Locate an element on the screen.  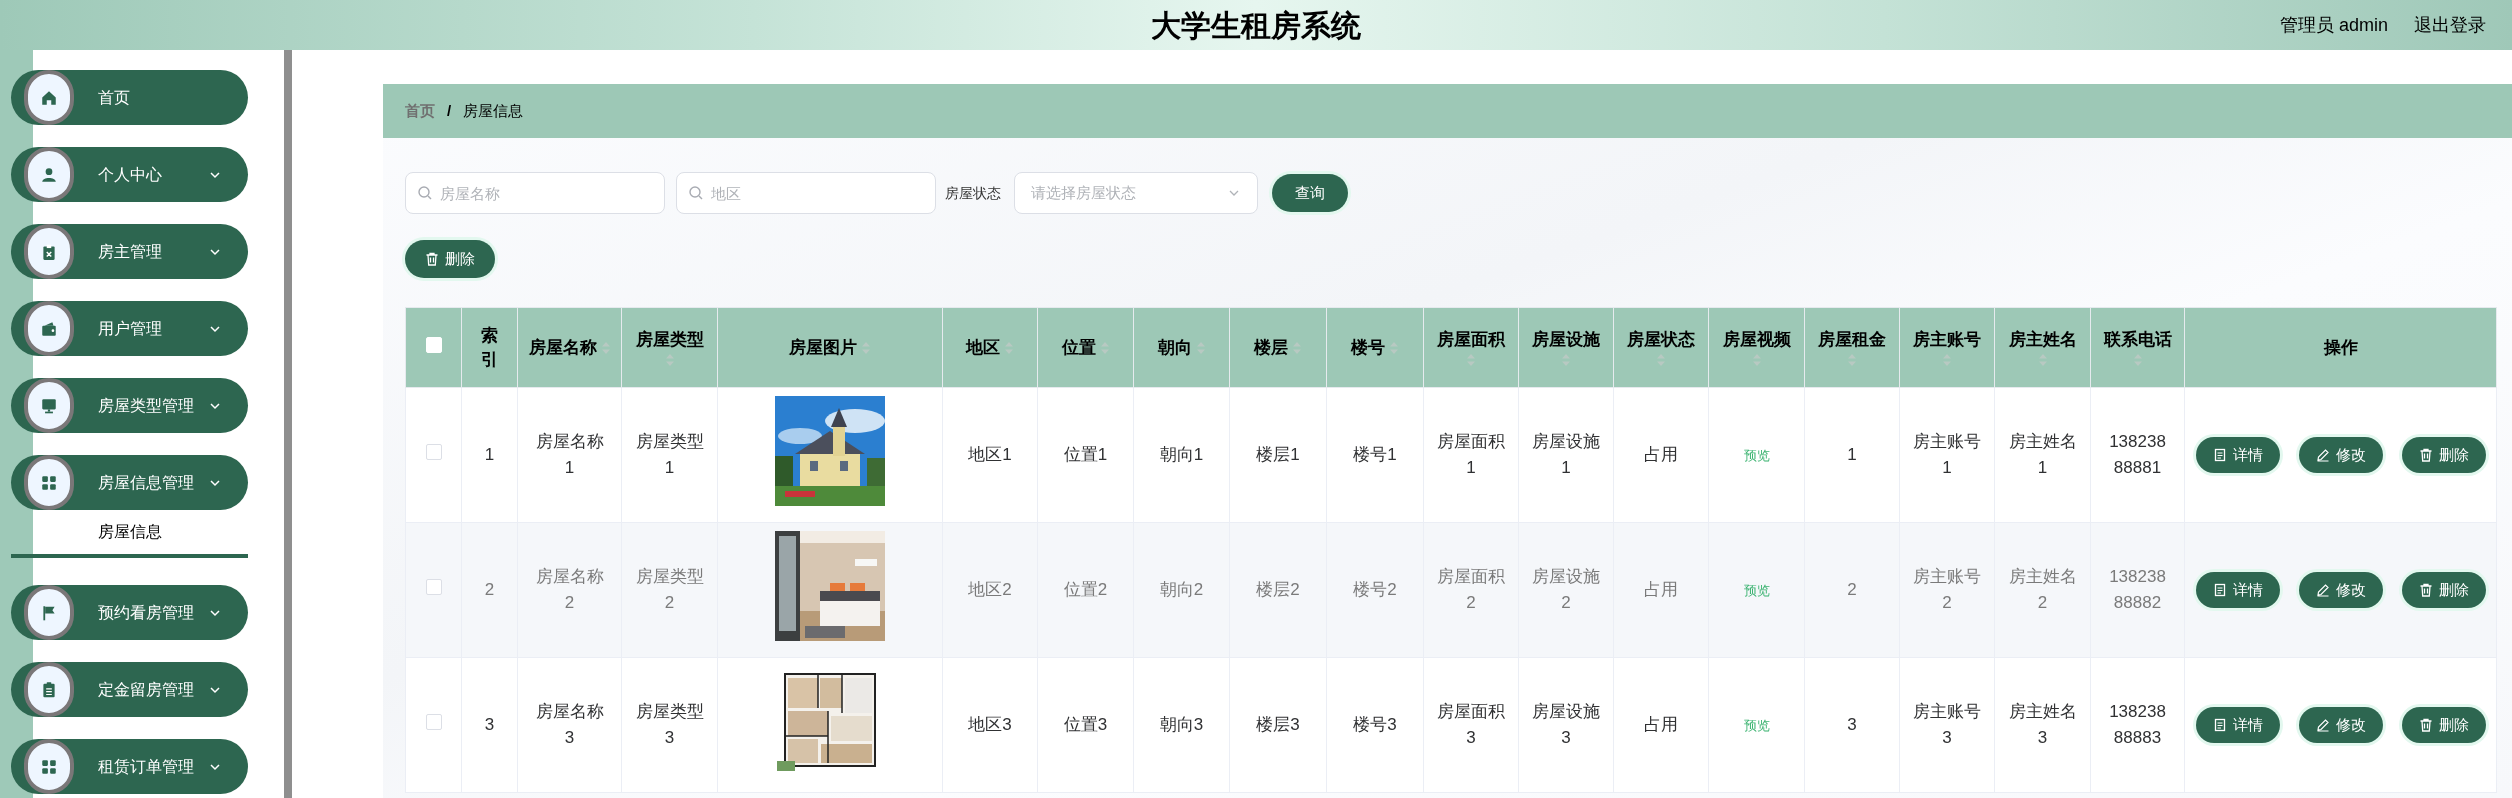
search-icon is located at coordinates (696, 193).